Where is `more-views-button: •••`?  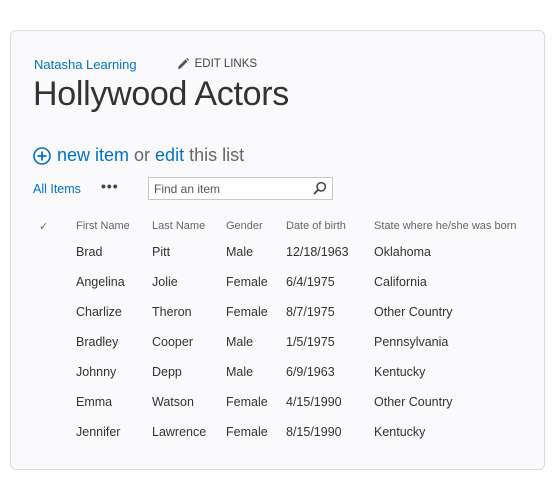
more-views-button: ••• is located at coordinates (110, 188).